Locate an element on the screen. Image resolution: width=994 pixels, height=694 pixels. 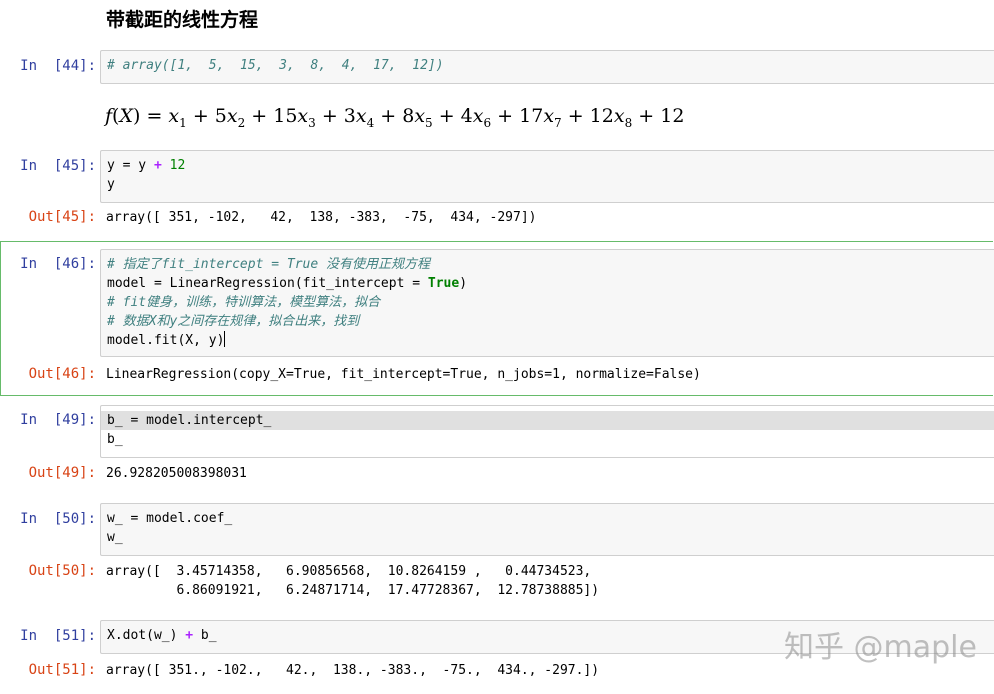
output-49: 26.928205008398031 is located at coordinates (176, 473).